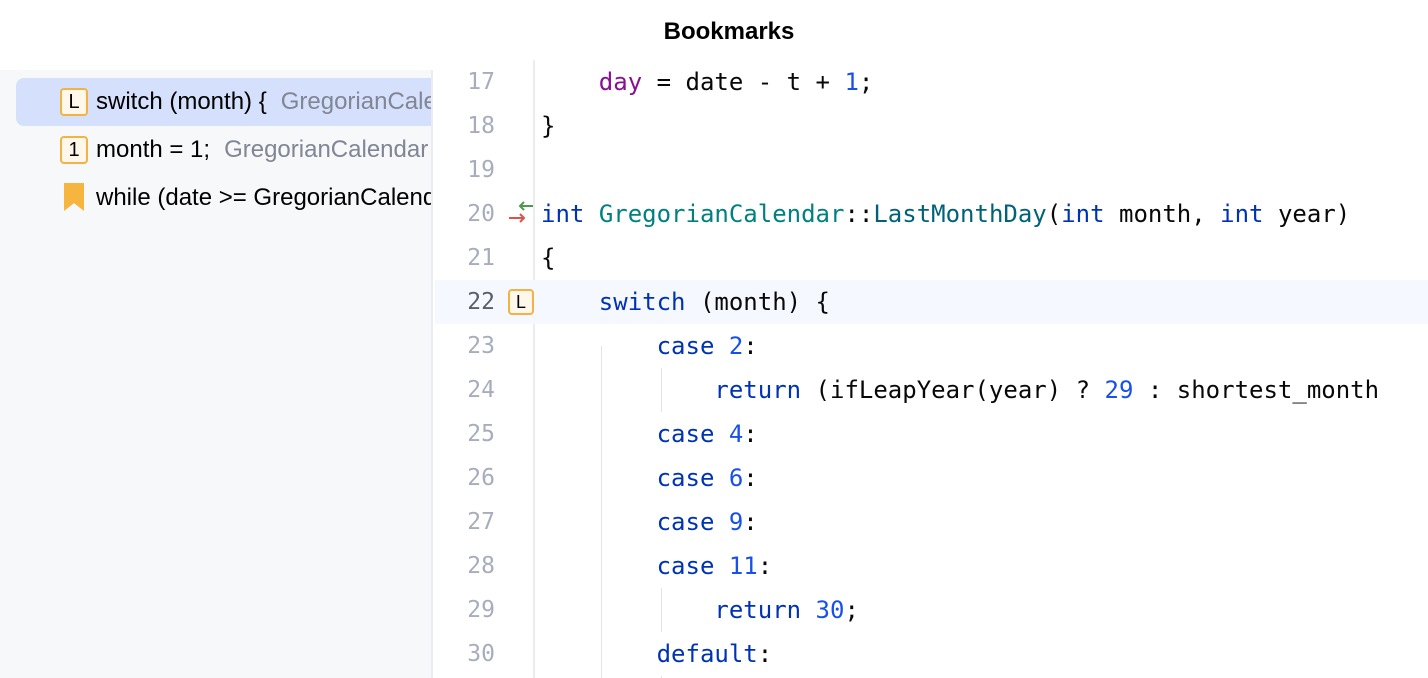  I want to click on code-line: 30 default:, so click(931, 654).